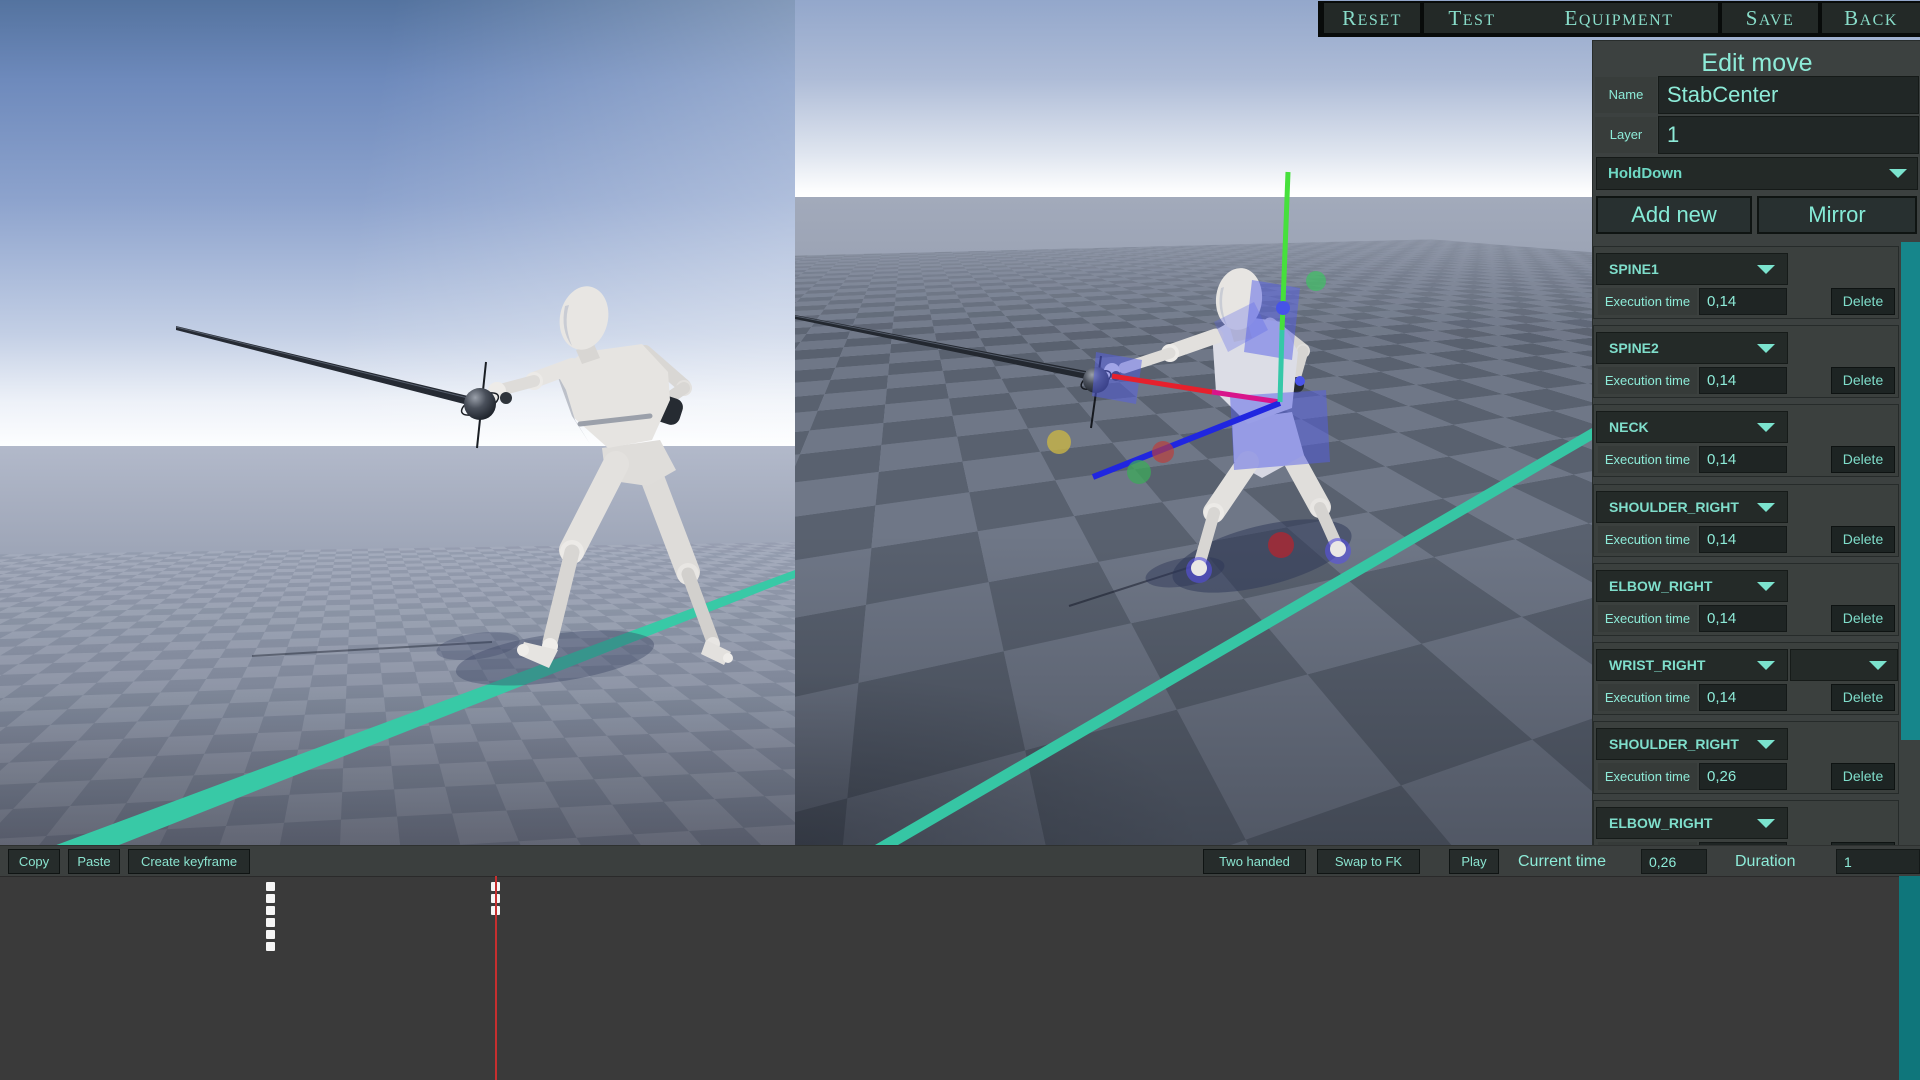  I want to click on layer-input, so click(1788, 135).